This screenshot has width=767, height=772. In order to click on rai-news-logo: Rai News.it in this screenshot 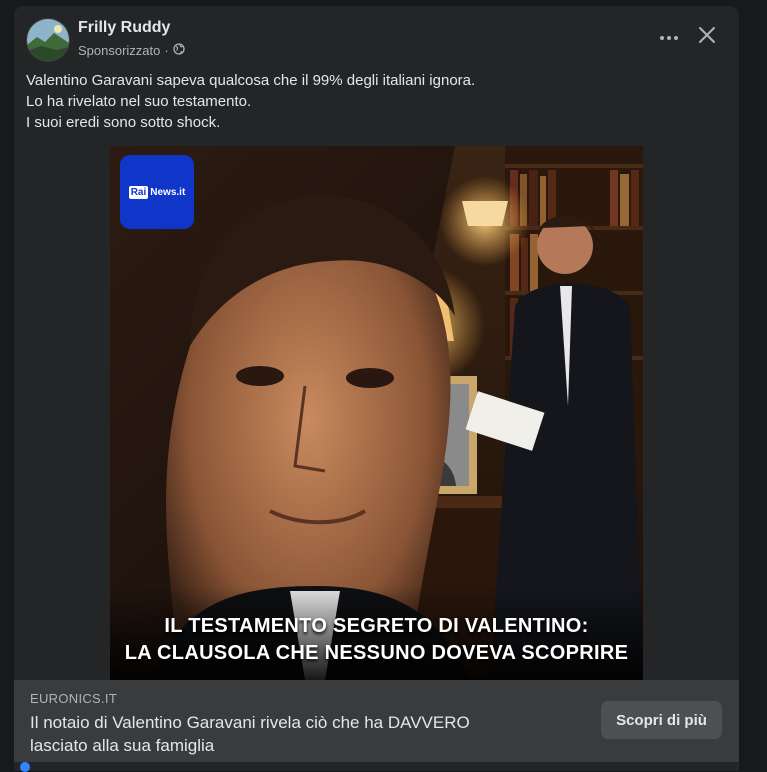, I will do `click(157, 192)`.